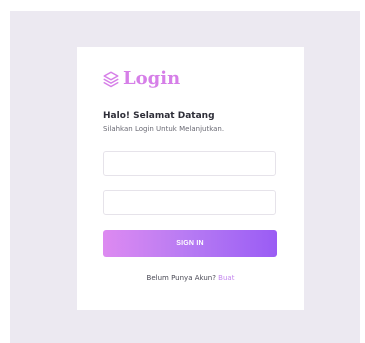 The height and width of the screenshot is (343, 365). I want to click on username-input, so click(189, 163).